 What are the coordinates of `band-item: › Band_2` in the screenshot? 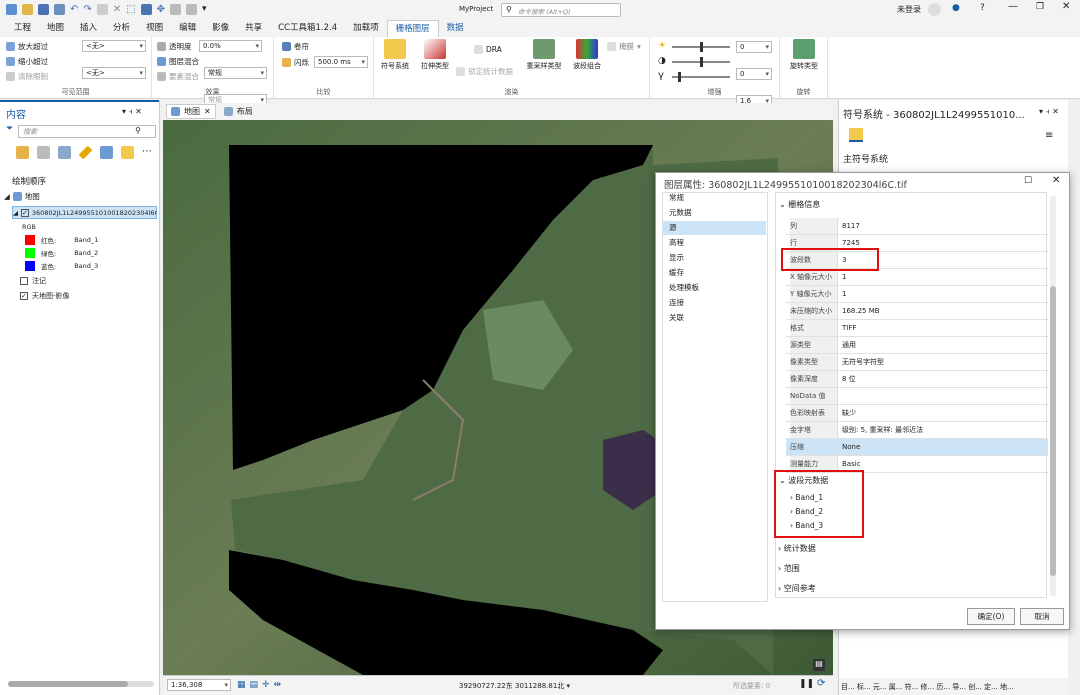 It's located at (806, 511).